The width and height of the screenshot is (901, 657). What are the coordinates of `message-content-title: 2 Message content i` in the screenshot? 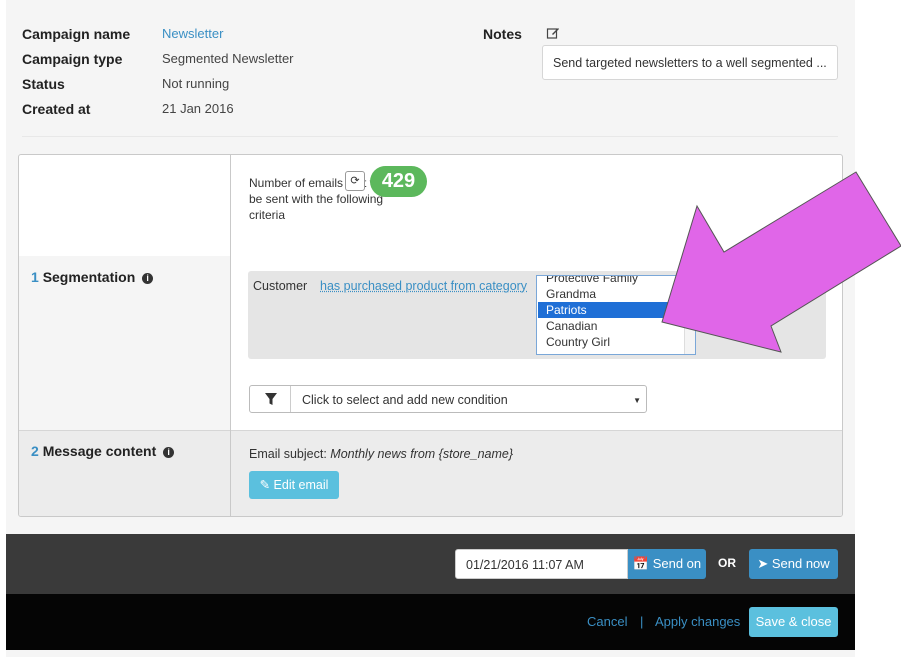 It's located at (103, 451).